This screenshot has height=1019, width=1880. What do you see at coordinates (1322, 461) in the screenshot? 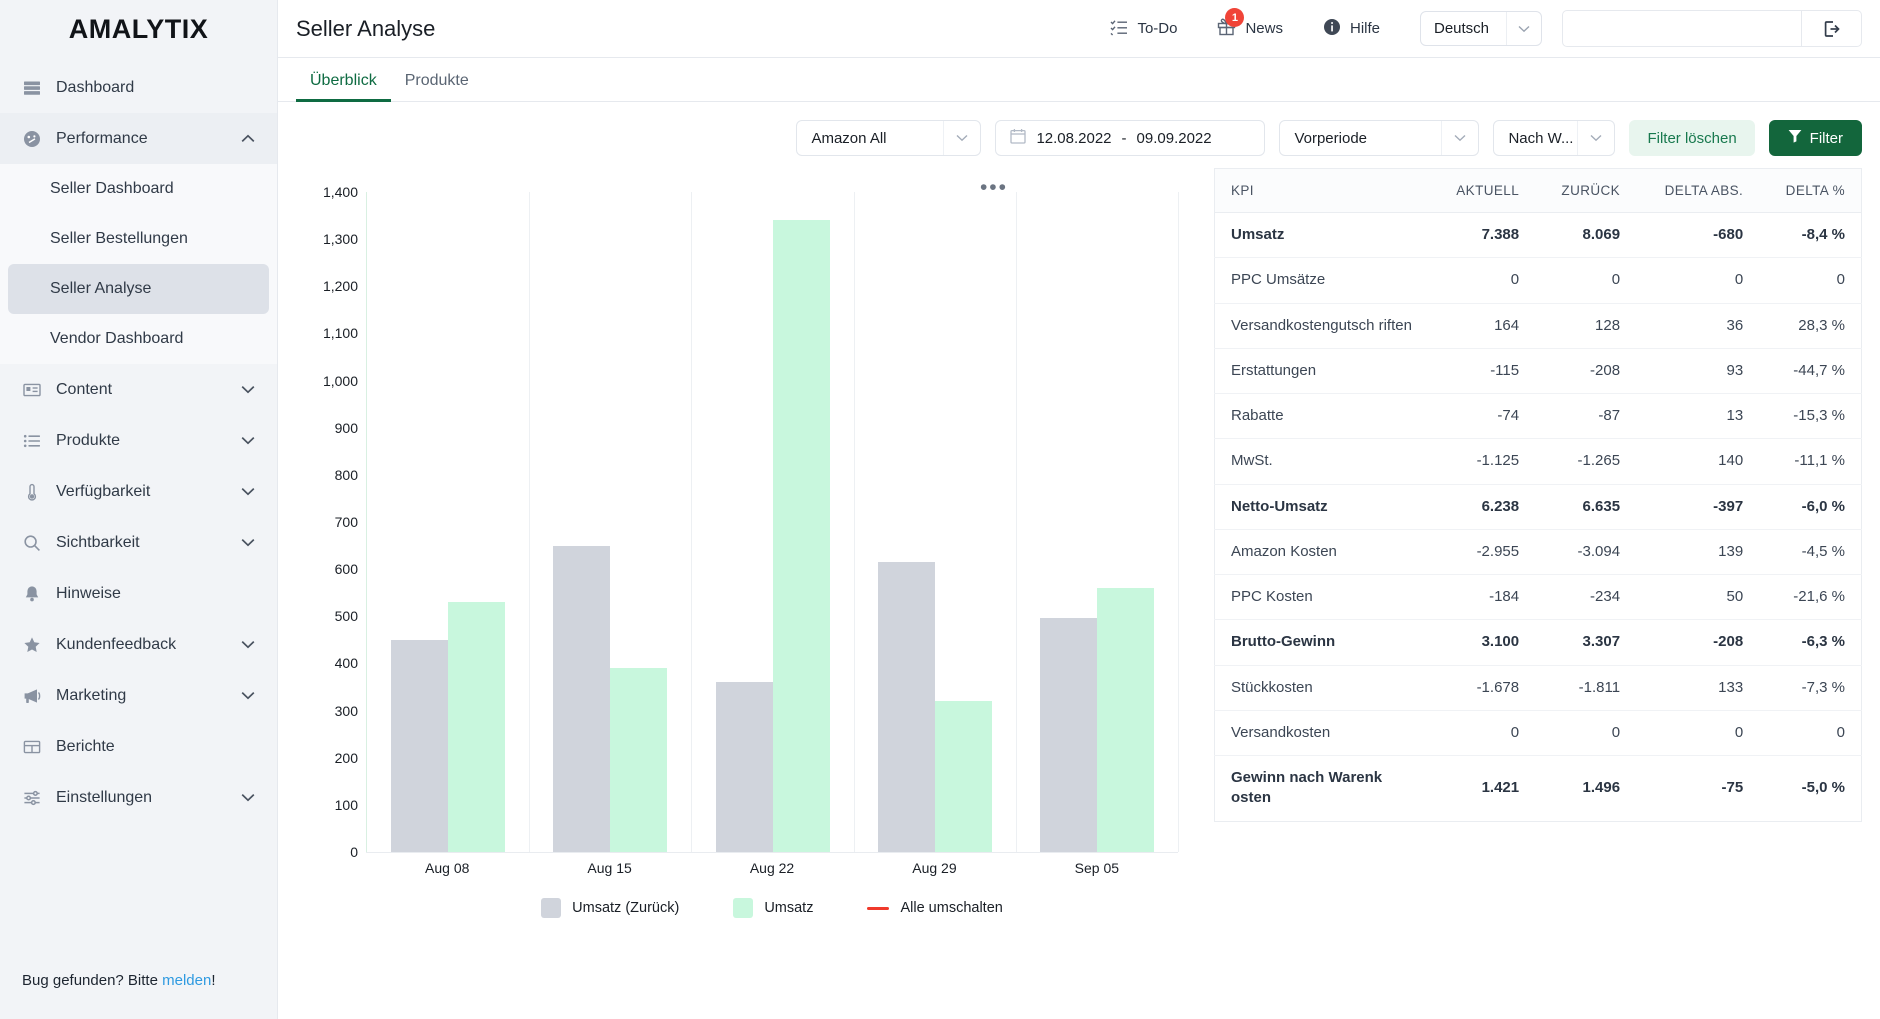
I see `kpi-name: MwSt.` at bounding box center [1322, 461].